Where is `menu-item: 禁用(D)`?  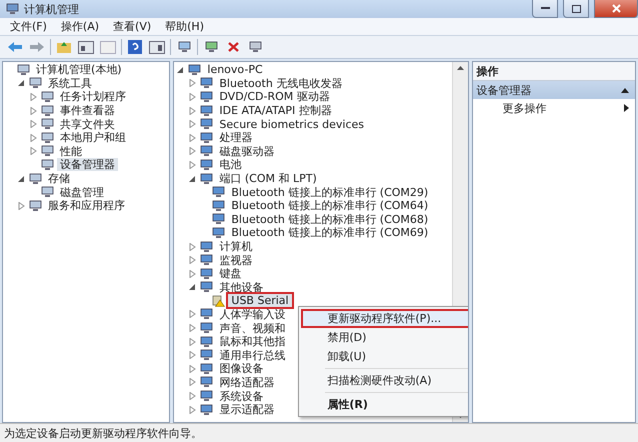
menu-item: 禁用(D) is located at coordinates (384, 337).